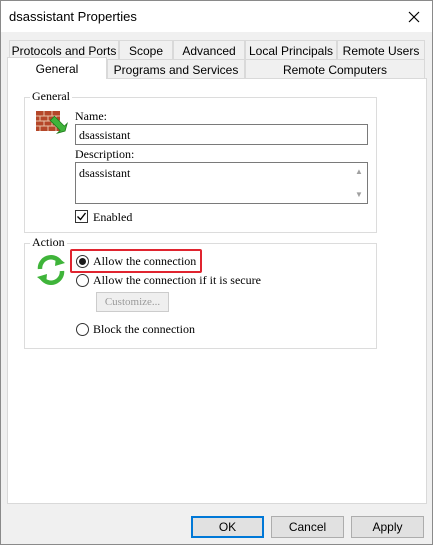  What do you see at coordinates (145, 261) in the screenshot?
I see `allow-connection-label: Allow the connection` at bounding box center [145, 261].